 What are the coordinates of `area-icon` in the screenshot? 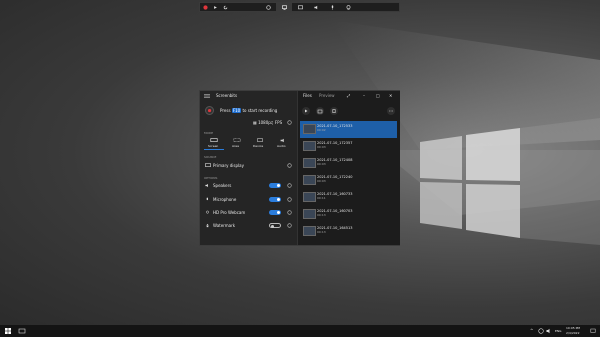 It's located at (237, 140).